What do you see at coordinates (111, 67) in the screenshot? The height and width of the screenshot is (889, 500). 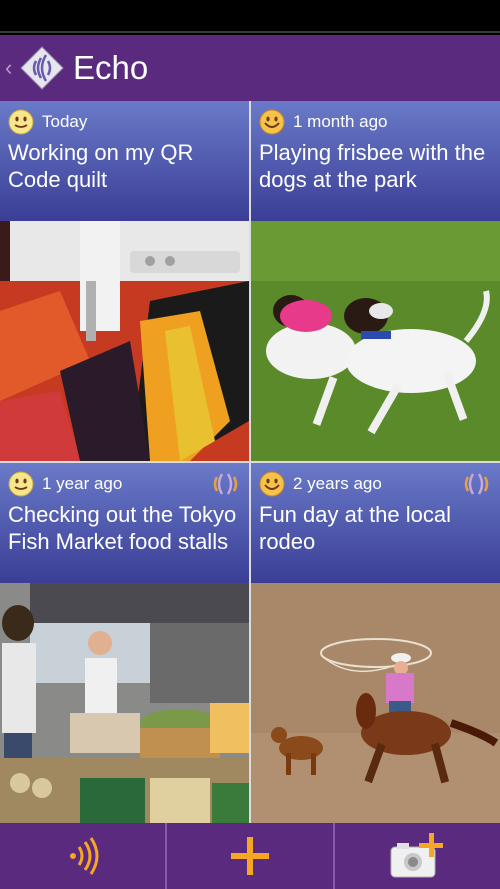 I see `app-title: Echo` at bounding box center [111, 67].